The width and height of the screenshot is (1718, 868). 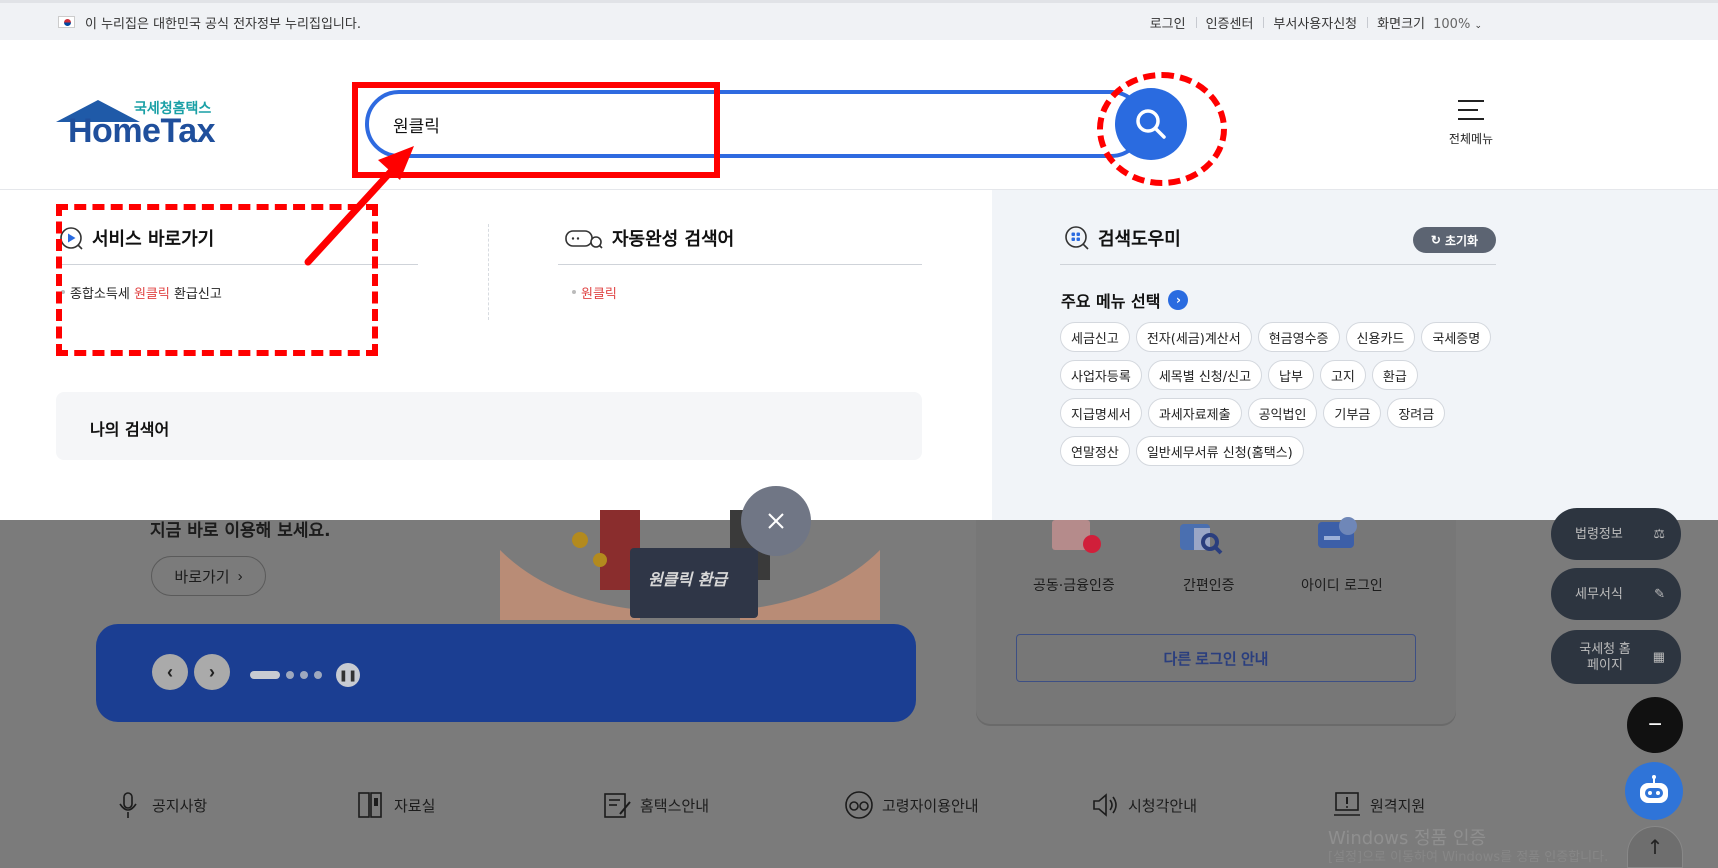 What do you see at coordinates (66, 22) in the screenshot?
I see `korea-flag-icon` at bounding box center [66, 22].